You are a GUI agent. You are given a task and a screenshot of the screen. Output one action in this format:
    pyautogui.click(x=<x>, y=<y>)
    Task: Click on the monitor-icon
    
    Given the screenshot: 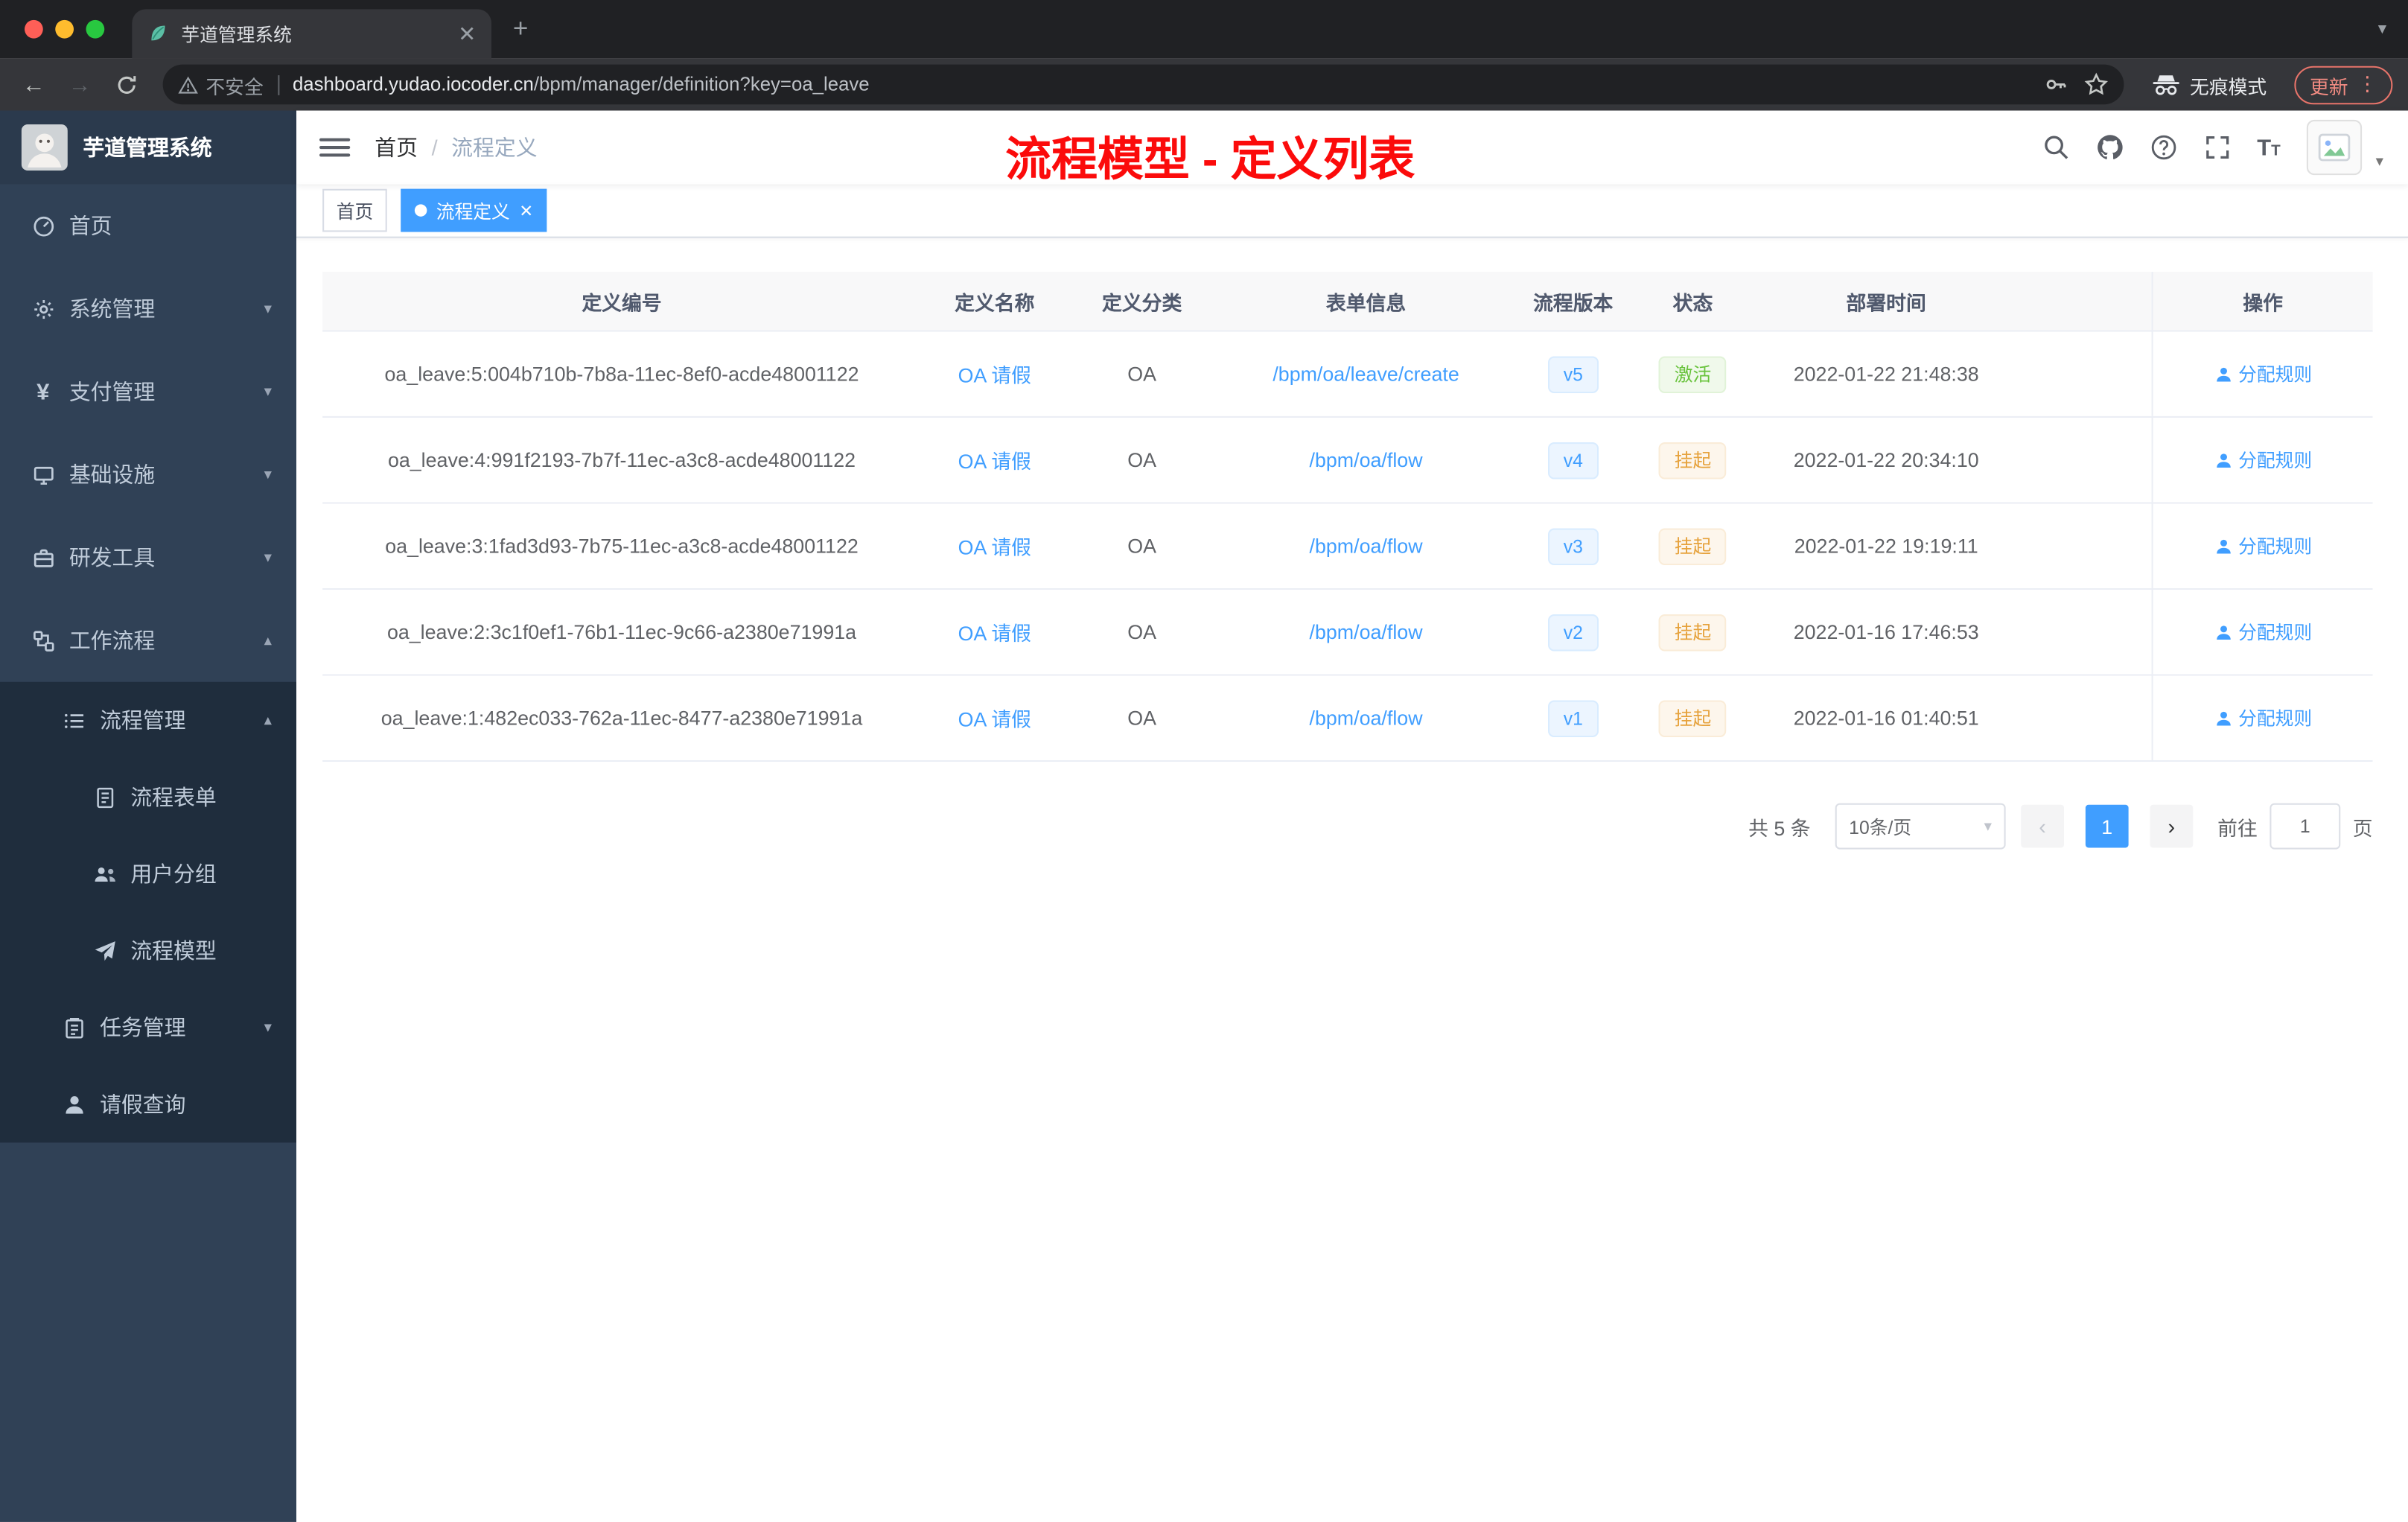 What is the action you would take?
    pyautogui.click(x=43, y=474)
    